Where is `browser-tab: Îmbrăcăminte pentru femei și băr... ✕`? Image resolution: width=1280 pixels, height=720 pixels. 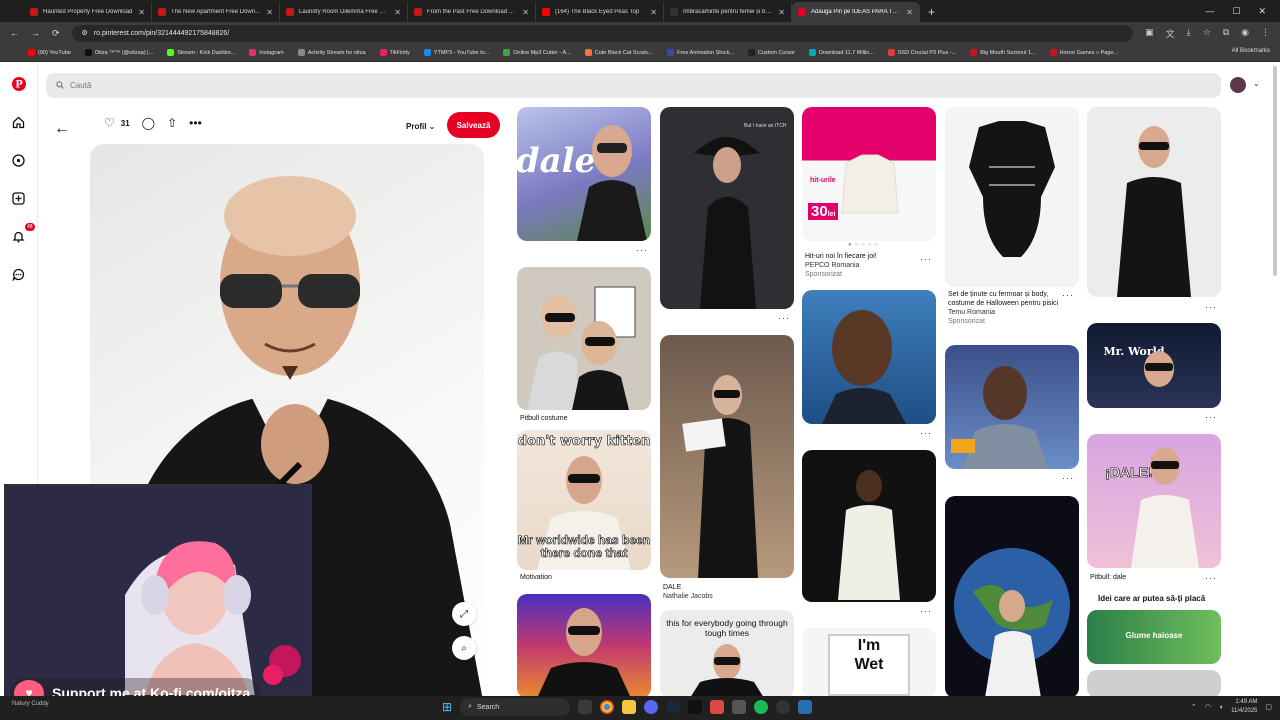
browser-tab: Îmbrăcăminte pentru femei și băr... ✕ is located at coordinates (728, 12).